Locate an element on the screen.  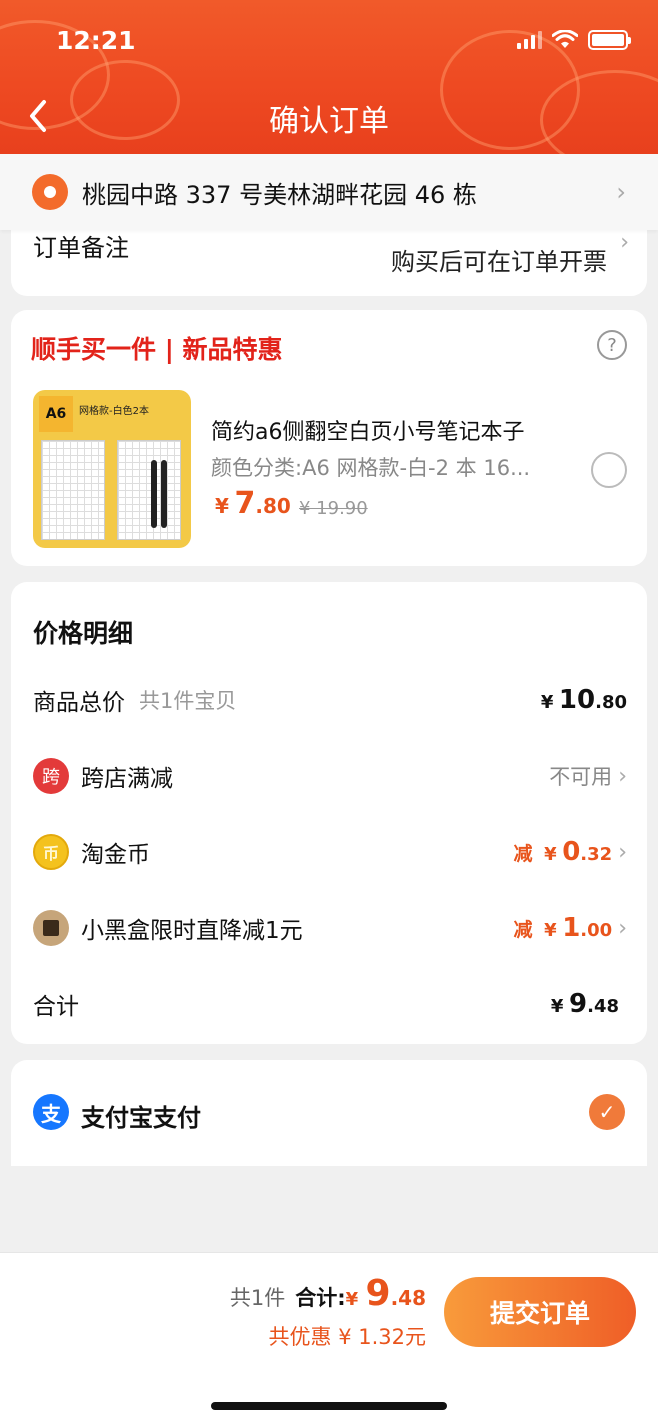
value-integer: 0 is located at coordinates (571, 852).